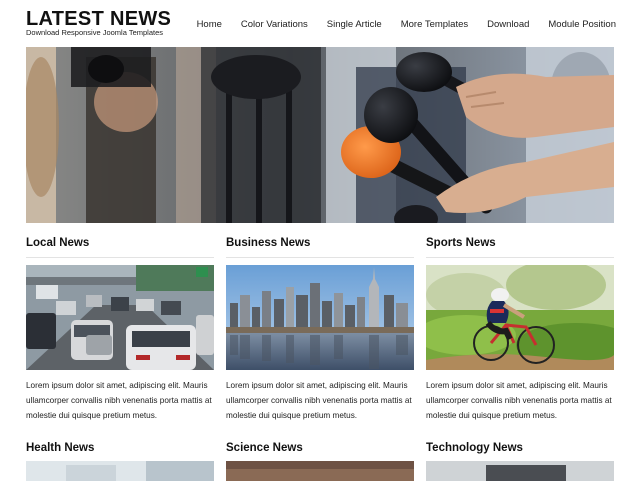 This screenshot has width=640, height=481. I want to click on nav-color-variations: Color Variations, so click(274, 24).